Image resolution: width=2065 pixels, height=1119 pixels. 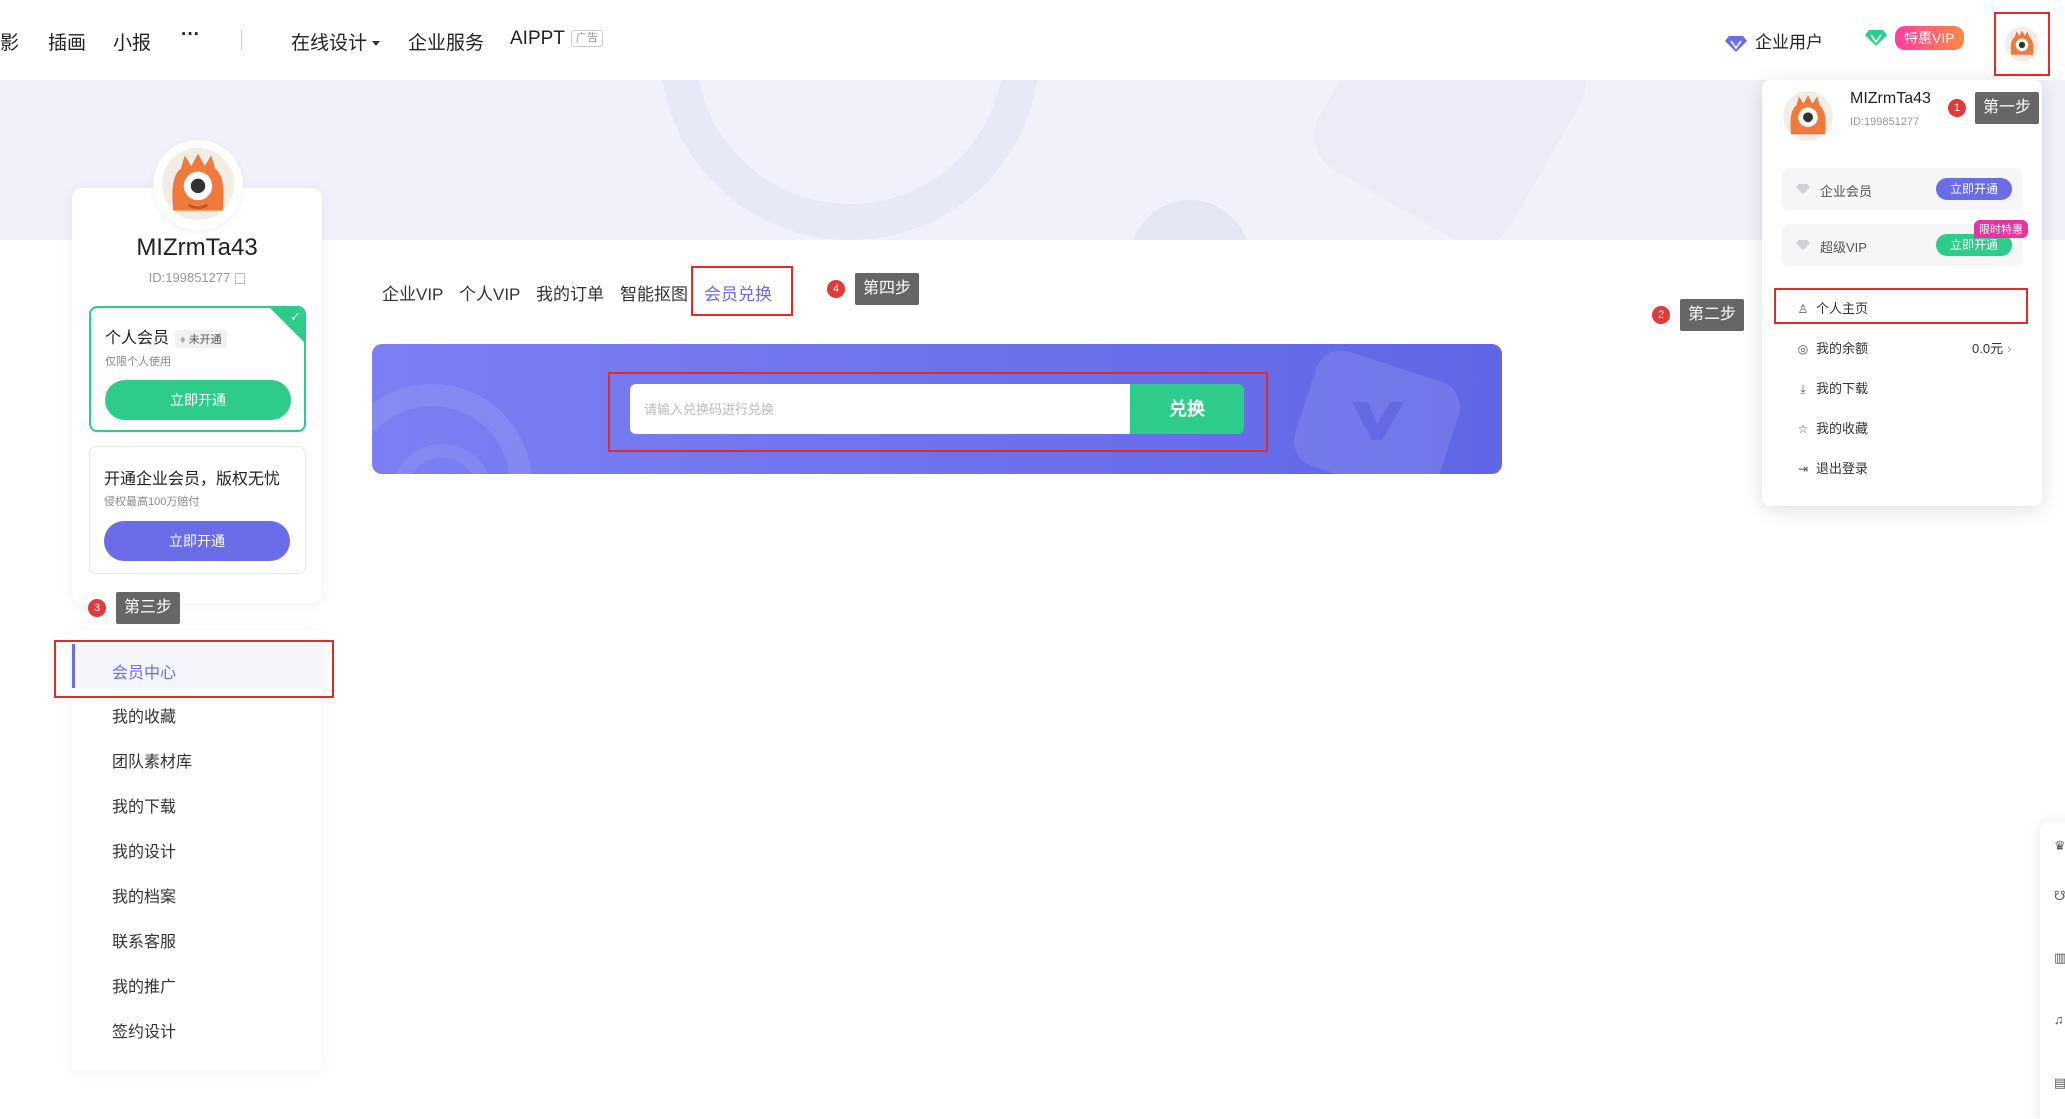 What do you see at coordinates (1842, 348) in the screenshot?
I see `dropdown-item-balance-label: 我的余额` at bounding box center [1842, 348].